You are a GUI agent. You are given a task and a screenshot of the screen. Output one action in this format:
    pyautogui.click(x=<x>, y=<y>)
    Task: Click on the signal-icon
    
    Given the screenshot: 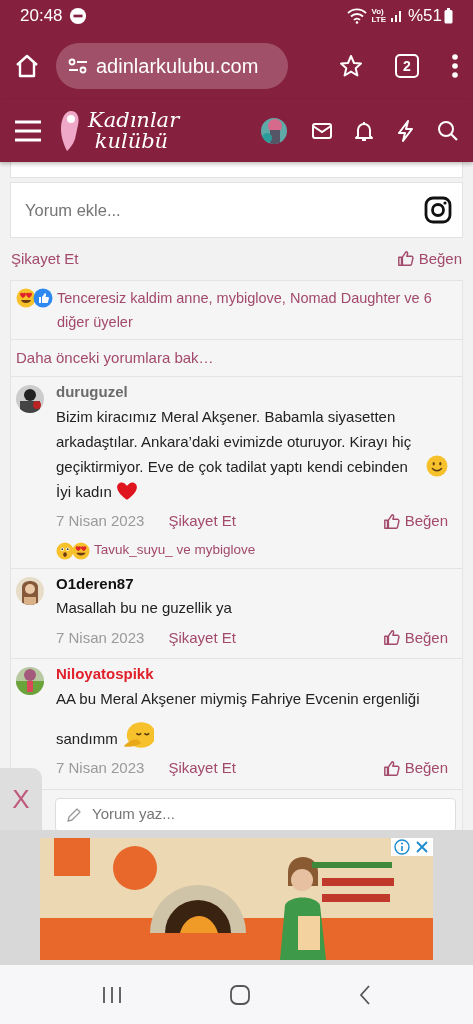 What is the action you would take?
    pyautogui.click(x=396, y=16)
    